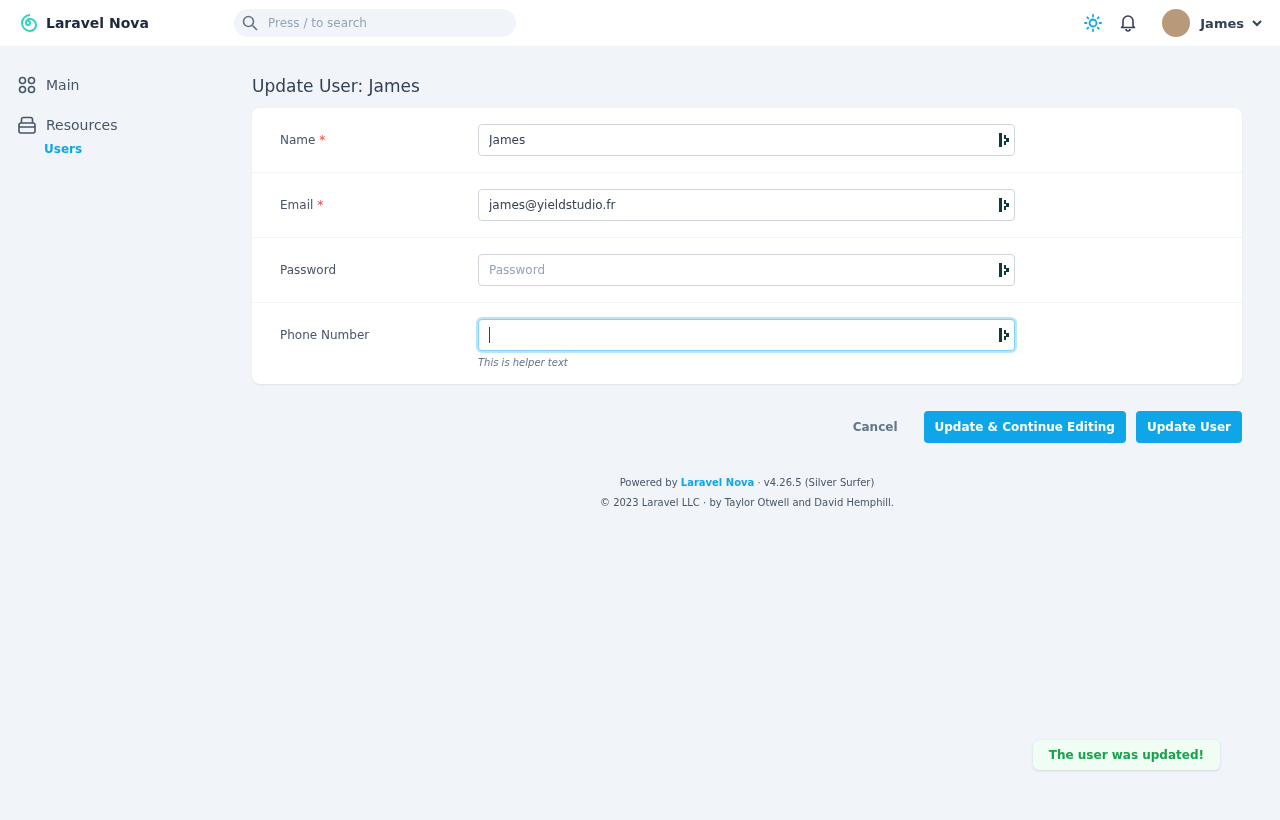 Image resolution: width=1280 pixels, height=820 pixels. Describe the element at coordinates (309, 270) in the screenshot. I see `field-label: Password` at that location.